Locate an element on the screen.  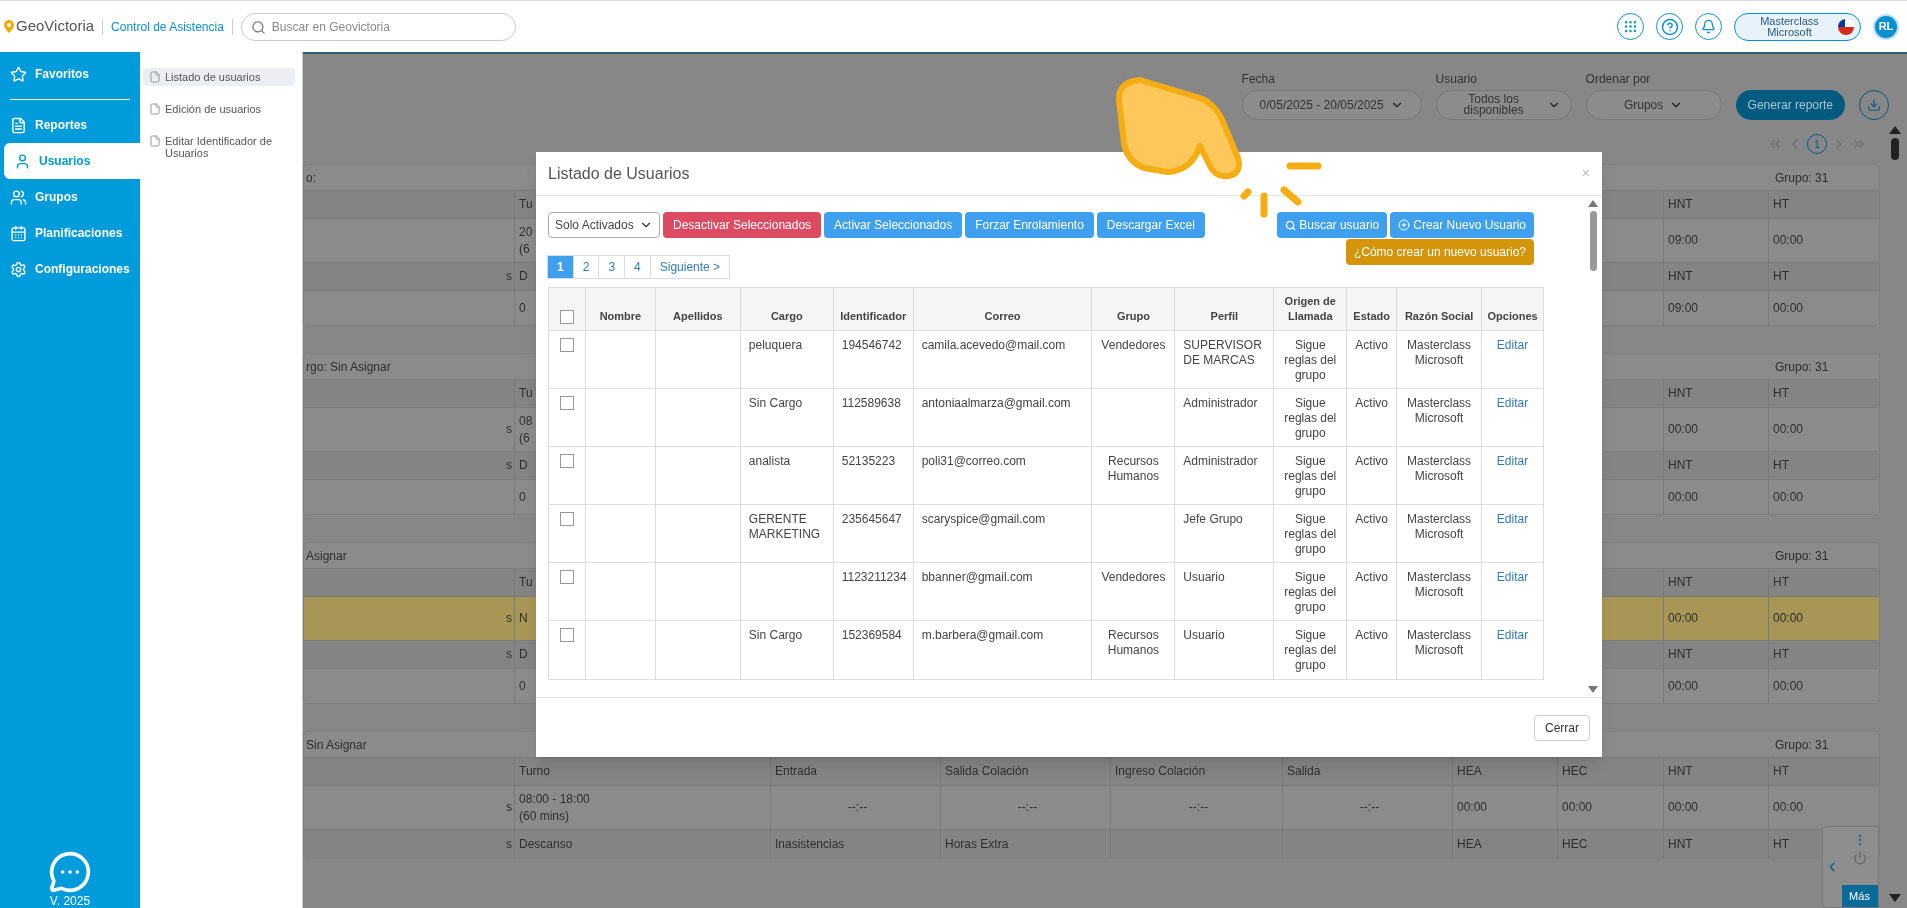
apps-button is located at coordinates (1630, 26).